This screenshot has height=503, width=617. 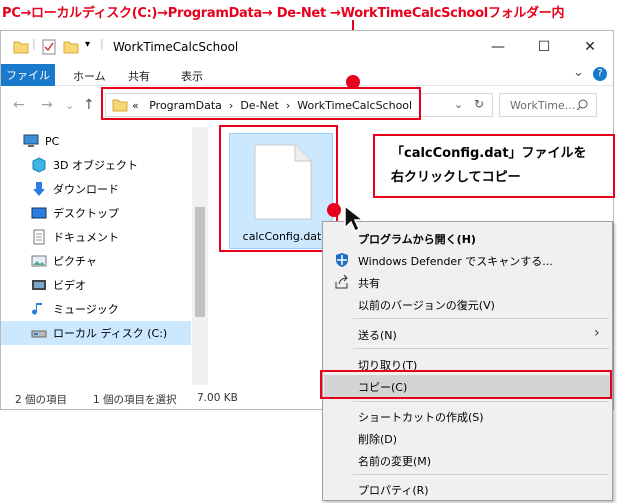 What do you see at coordinates (467, 460) in the screenshot?
I see `menu-rename: 名前の変更(M)` at bounding box center [467, 460].